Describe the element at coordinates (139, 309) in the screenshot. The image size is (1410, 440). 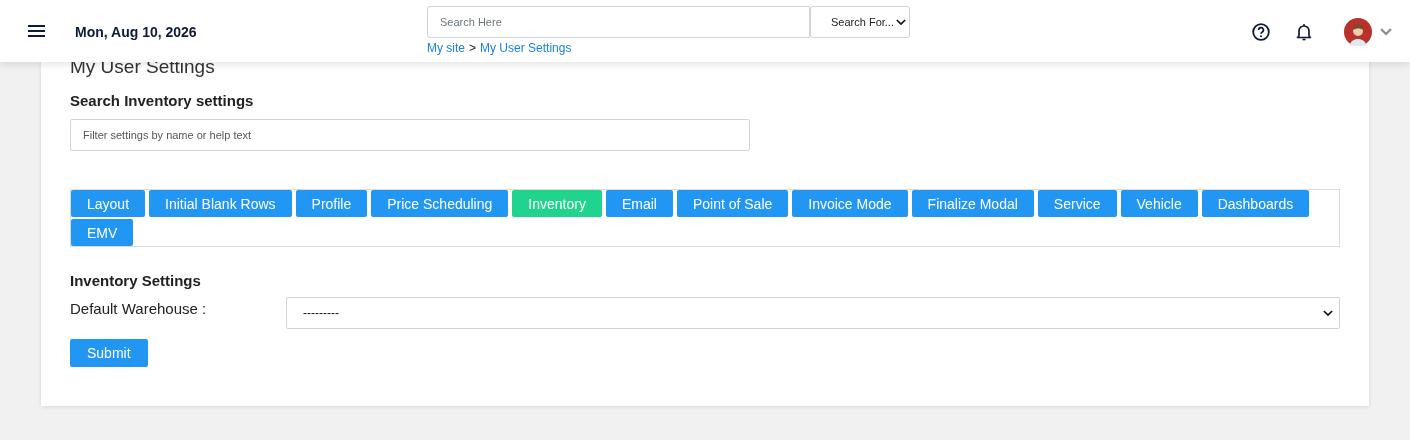
I see `field-label: Default Warehouse :` at that location.